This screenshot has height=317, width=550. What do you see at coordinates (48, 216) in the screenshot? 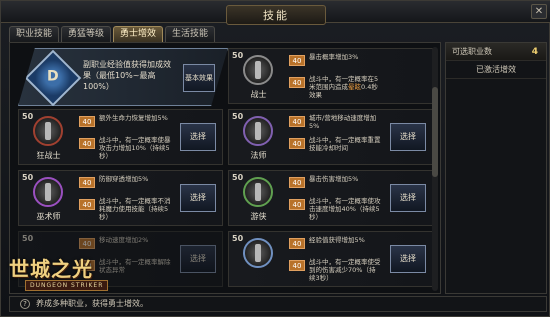
I see `class-name: 巫术师` at bounding box center [48, 216].